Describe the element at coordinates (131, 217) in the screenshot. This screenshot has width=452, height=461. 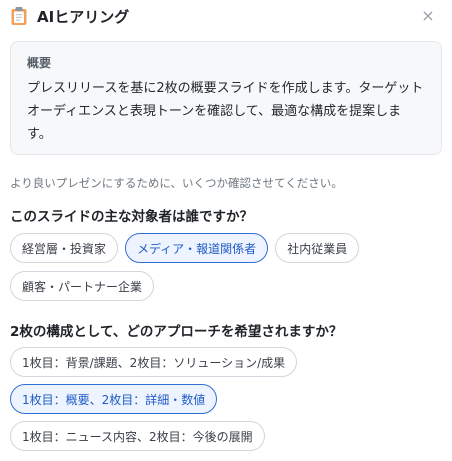
I see `question-audience: このスライドの主な対象者は誰ですか？` at that location.